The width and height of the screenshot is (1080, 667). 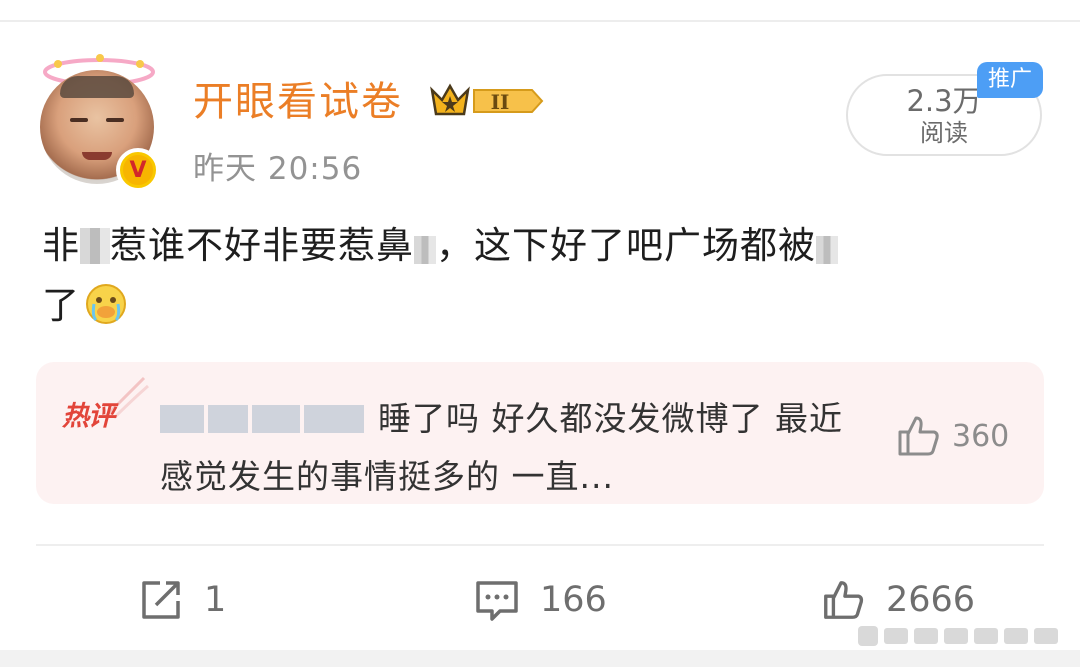 What do you see at coordinates (540, 658) in the screenshot?
I see `bottom-gap` at bounding box center [540, 658].